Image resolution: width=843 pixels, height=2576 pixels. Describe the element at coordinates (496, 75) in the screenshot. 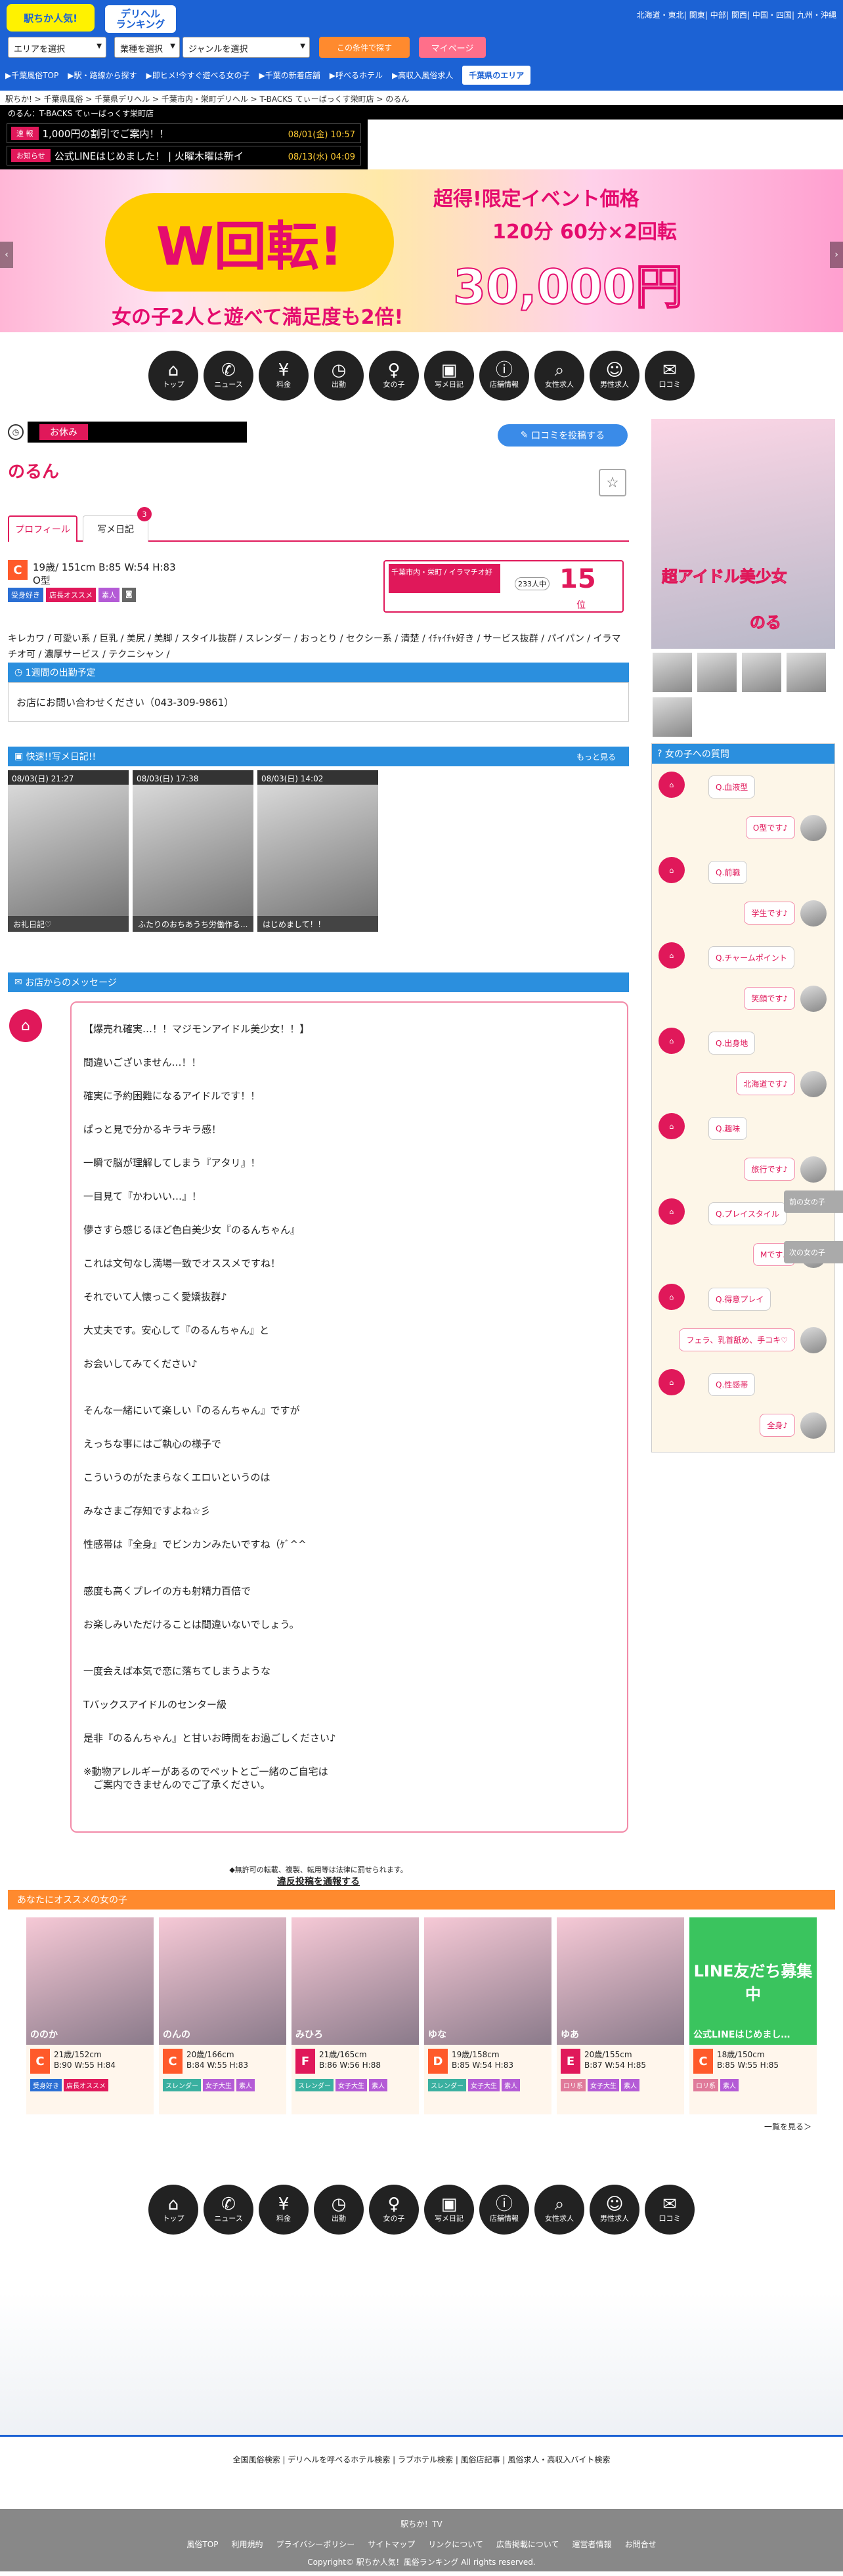

I see `area-button: 千葉県のエリア` at that location.